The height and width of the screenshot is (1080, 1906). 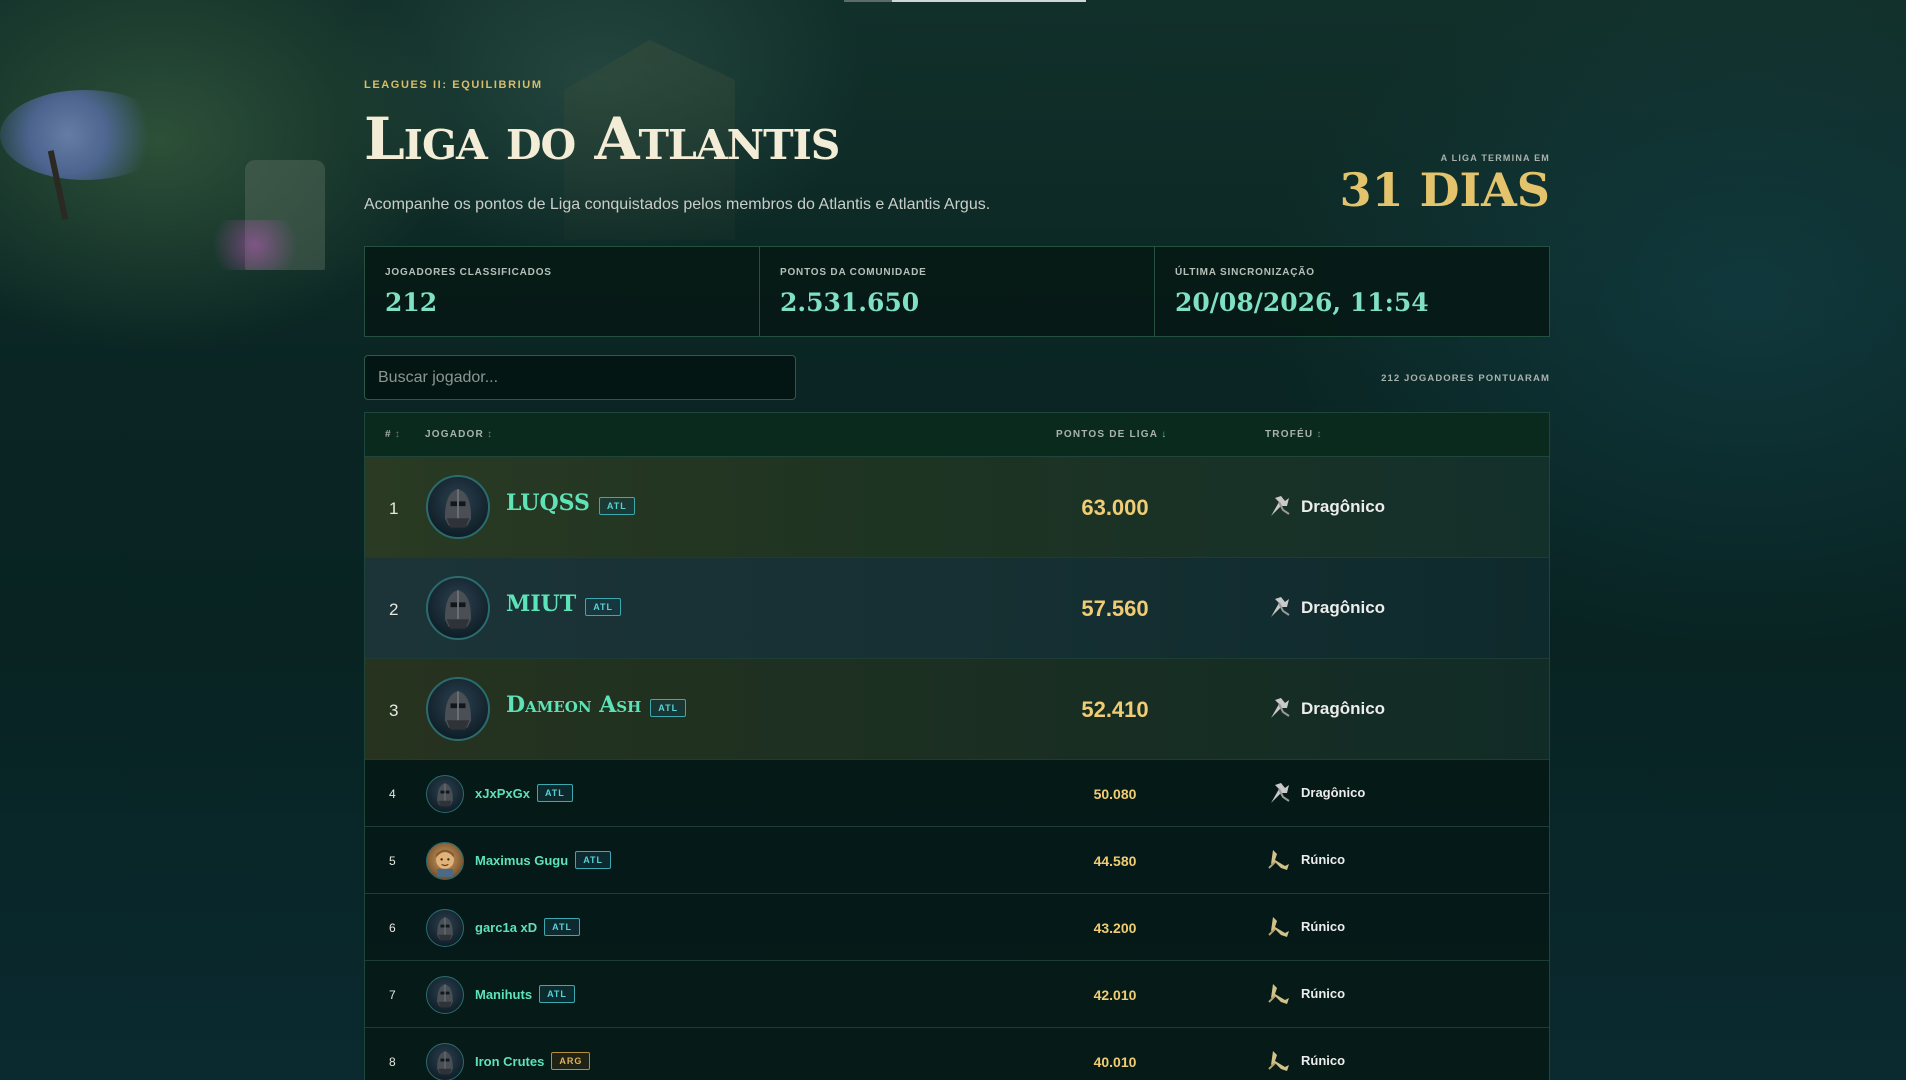 What do you see at coordinates (506, 927) in the screenshot?
I see `player-name: garc1a xD` at bounding box center [506, 927].